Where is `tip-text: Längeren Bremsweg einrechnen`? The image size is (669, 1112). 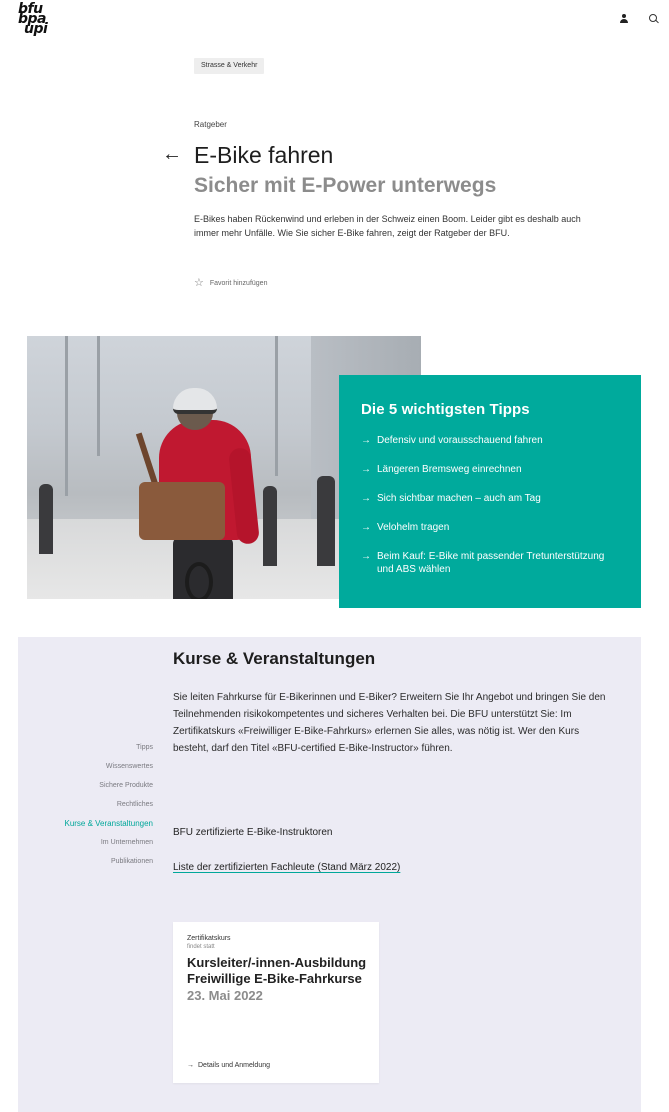
tip-text: Längeren Bremsweg einrechnen is located at coordinates (449, 469).